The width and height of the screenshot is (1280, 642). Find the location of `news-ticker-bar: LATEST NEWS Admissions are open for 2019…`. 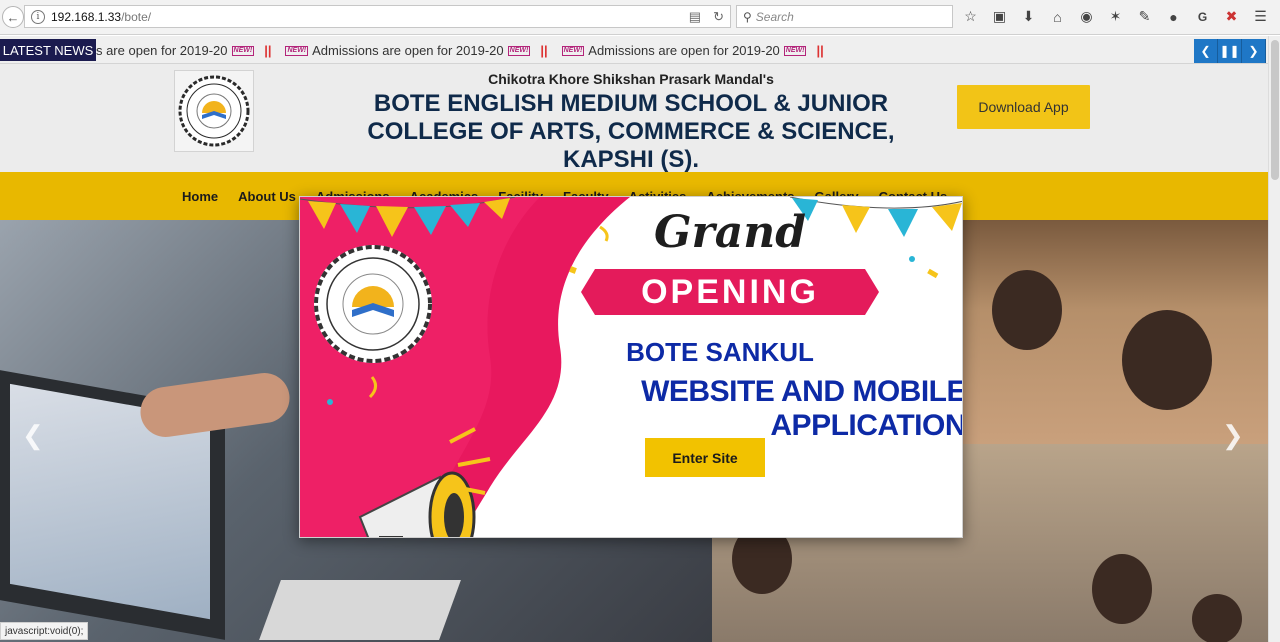

news-ticker-bar: LATEST NEWS Admissions are open for 2019… is located at coordinates (634, 50).